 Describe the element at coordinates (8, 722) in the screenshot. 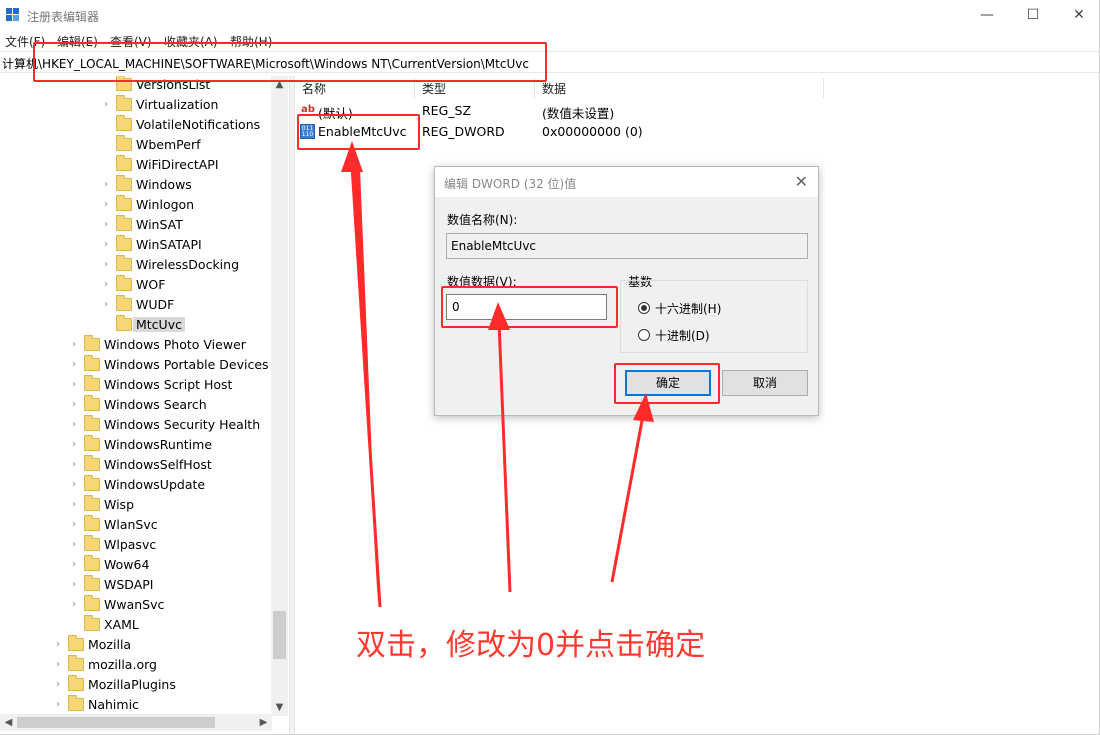

I see `scroll-left-icon: ◀` at that location.